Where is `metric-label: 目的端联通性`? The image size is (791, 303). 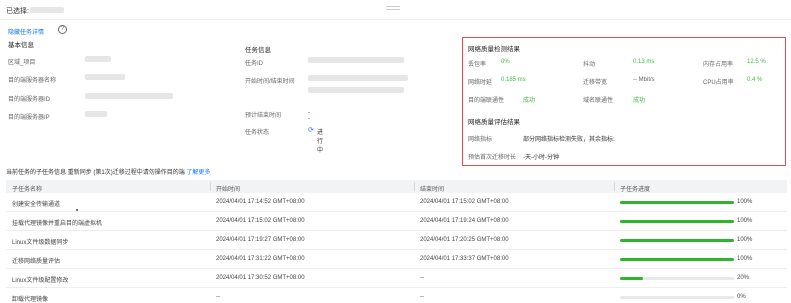
metric-label: 目的端联通性 is located at coordinates (486, 101).